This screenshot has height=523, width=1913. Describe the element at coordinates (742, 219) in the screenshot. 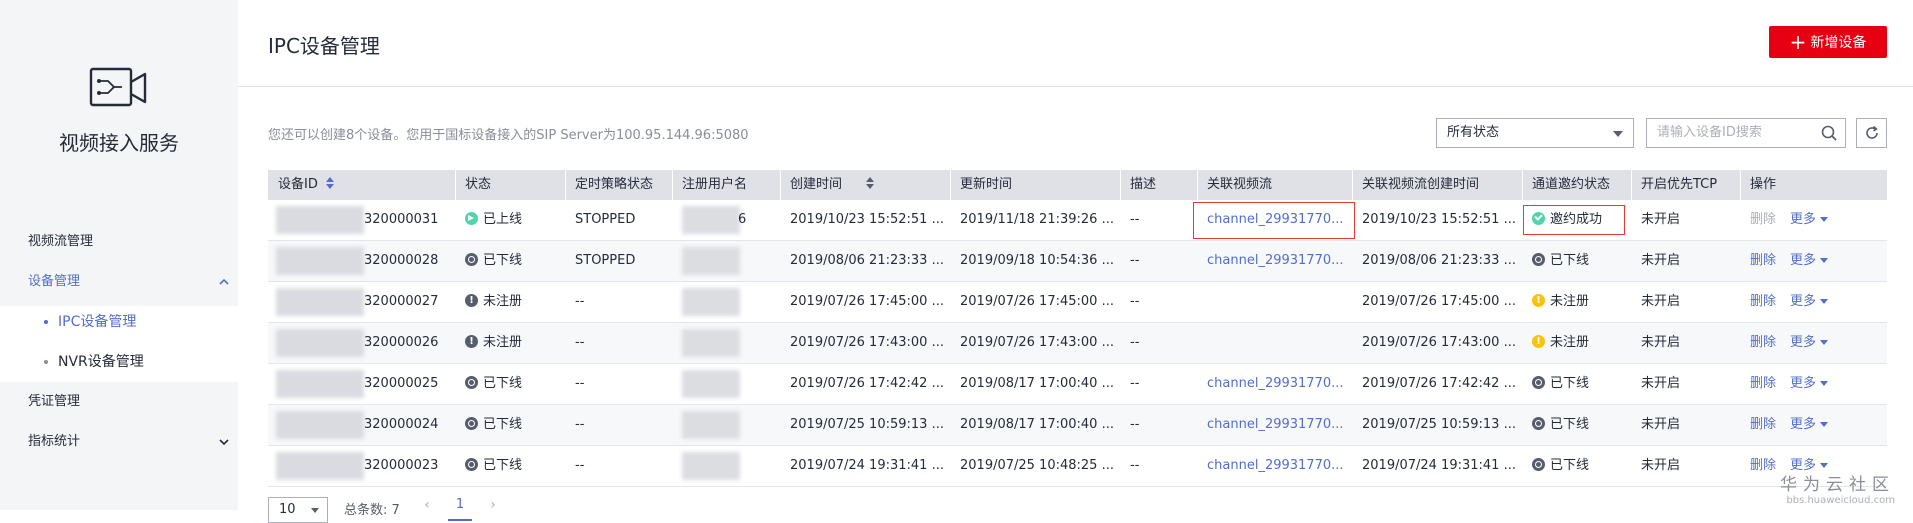

I see `username-text: 6` at that location.